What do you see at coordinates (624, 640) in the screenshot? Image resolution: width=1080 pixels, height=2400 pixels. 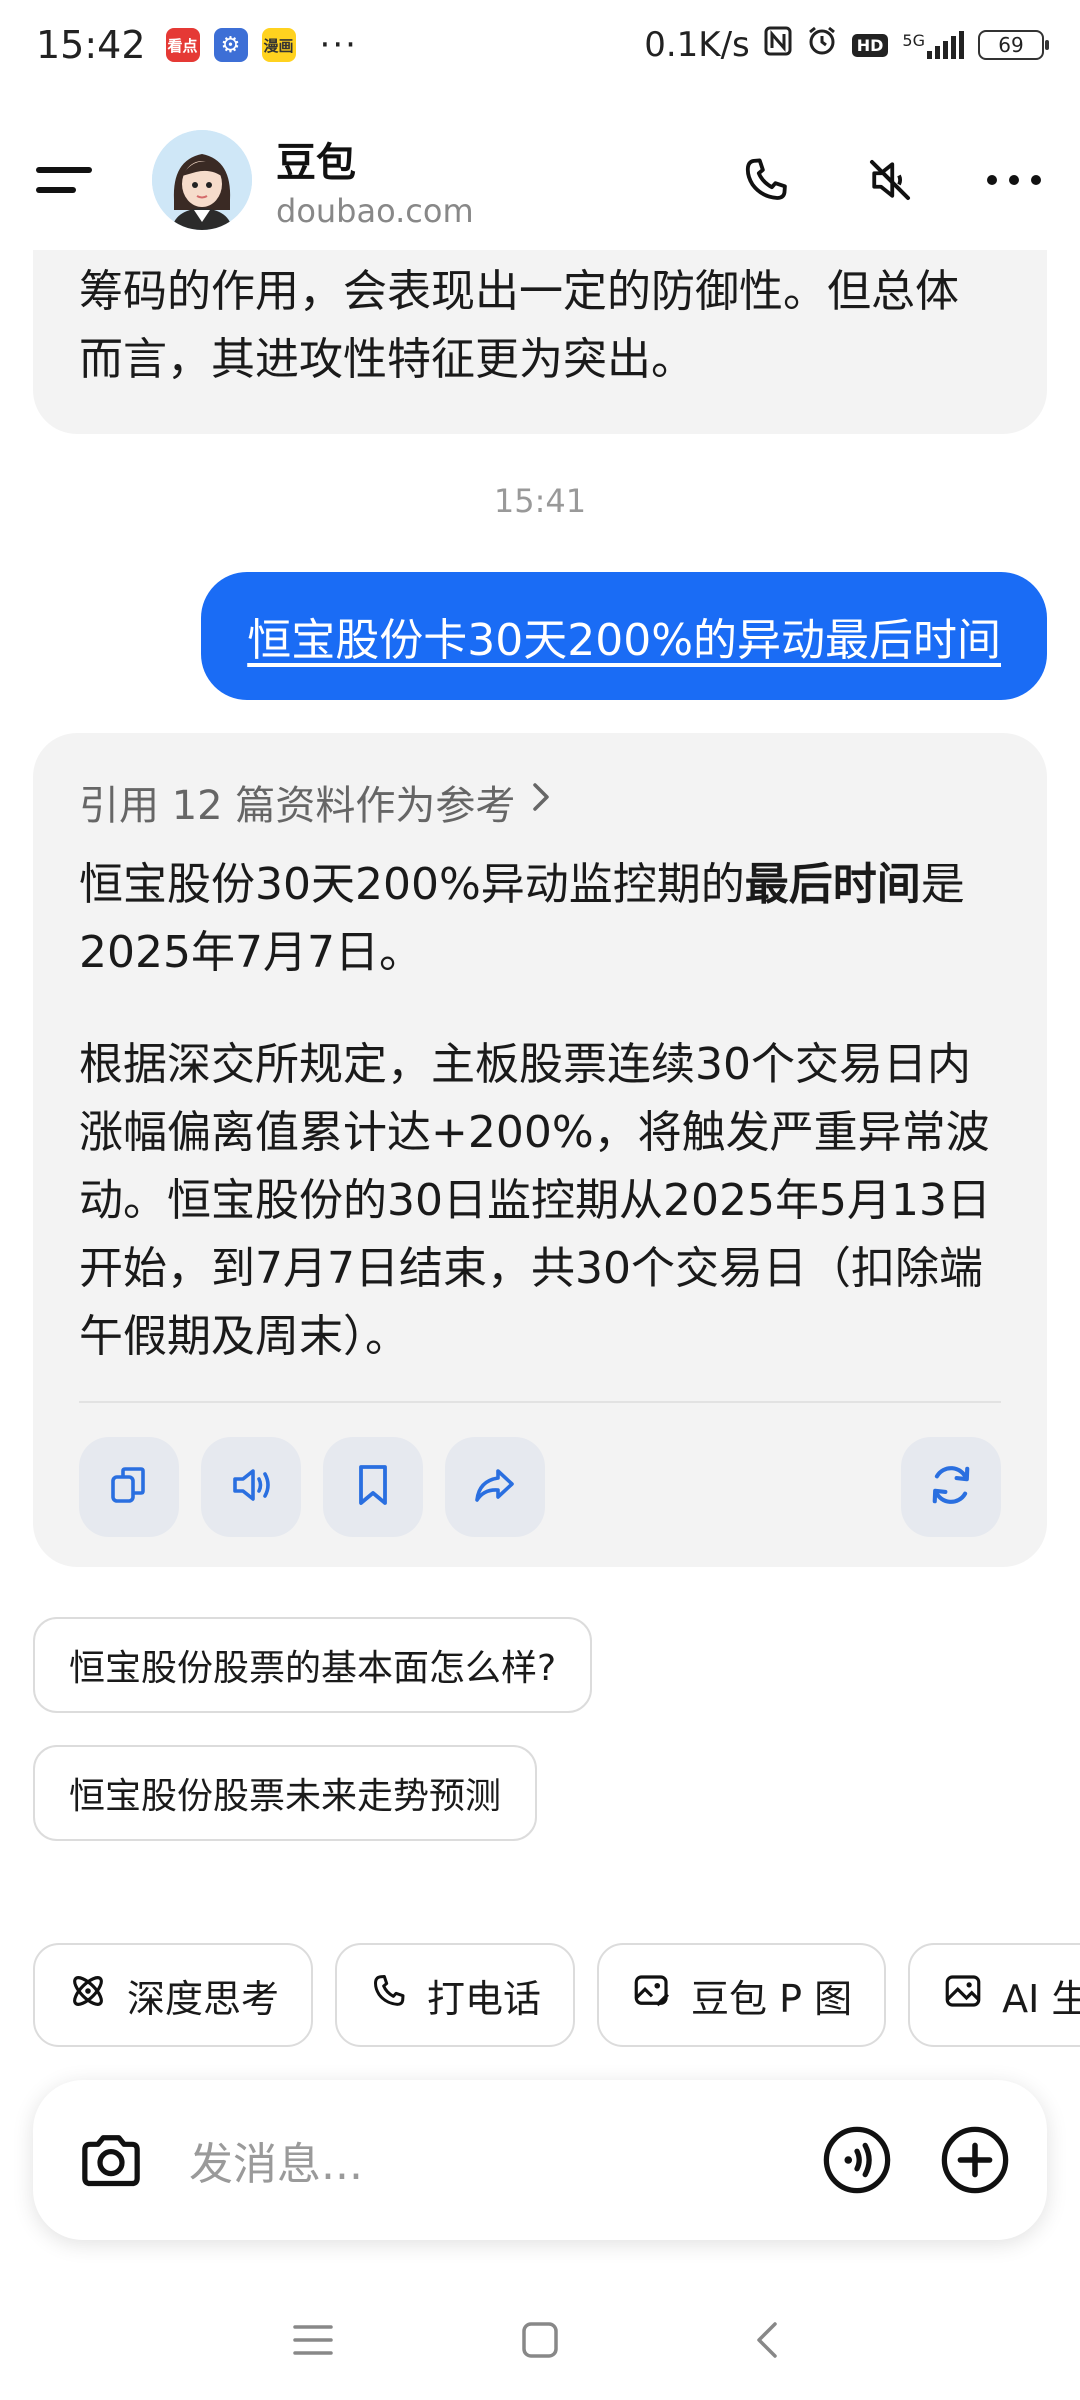 I see `user-message-text: 恒宝股份卡30天200%的异动最后时间` at bounding box center [624, 640].